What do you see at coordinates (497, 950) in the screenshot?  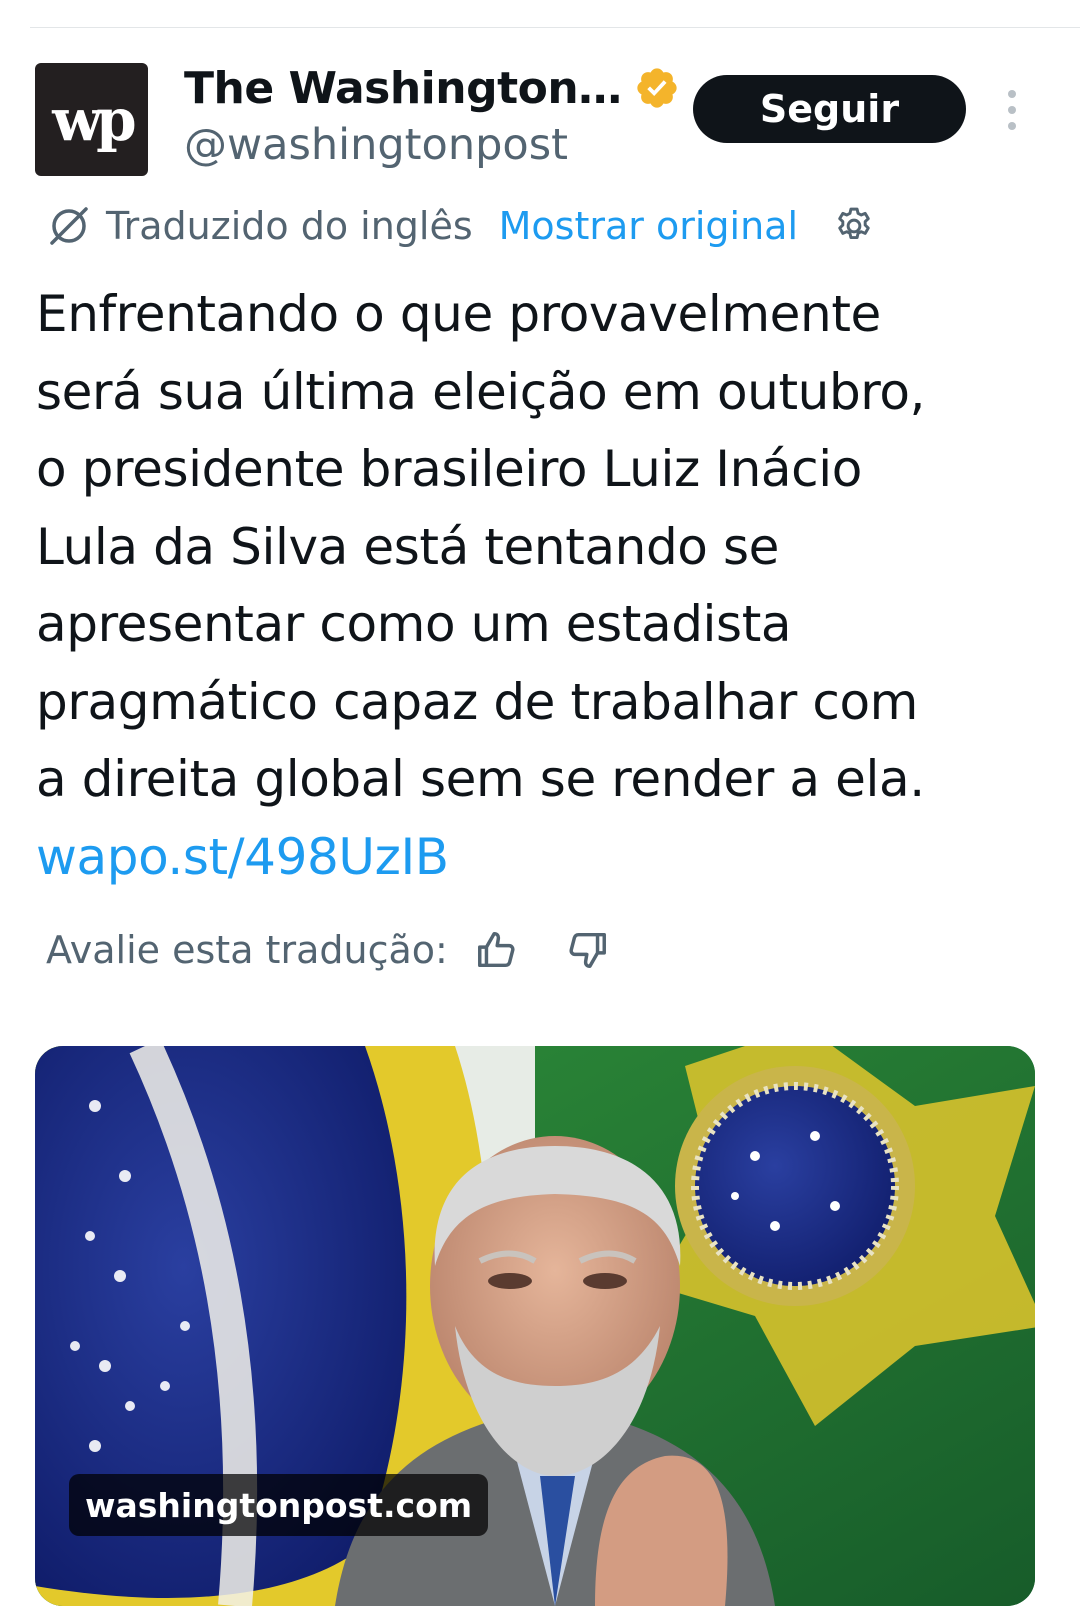 I see `thumbs-up-icon` at bounding box center [497, 950].